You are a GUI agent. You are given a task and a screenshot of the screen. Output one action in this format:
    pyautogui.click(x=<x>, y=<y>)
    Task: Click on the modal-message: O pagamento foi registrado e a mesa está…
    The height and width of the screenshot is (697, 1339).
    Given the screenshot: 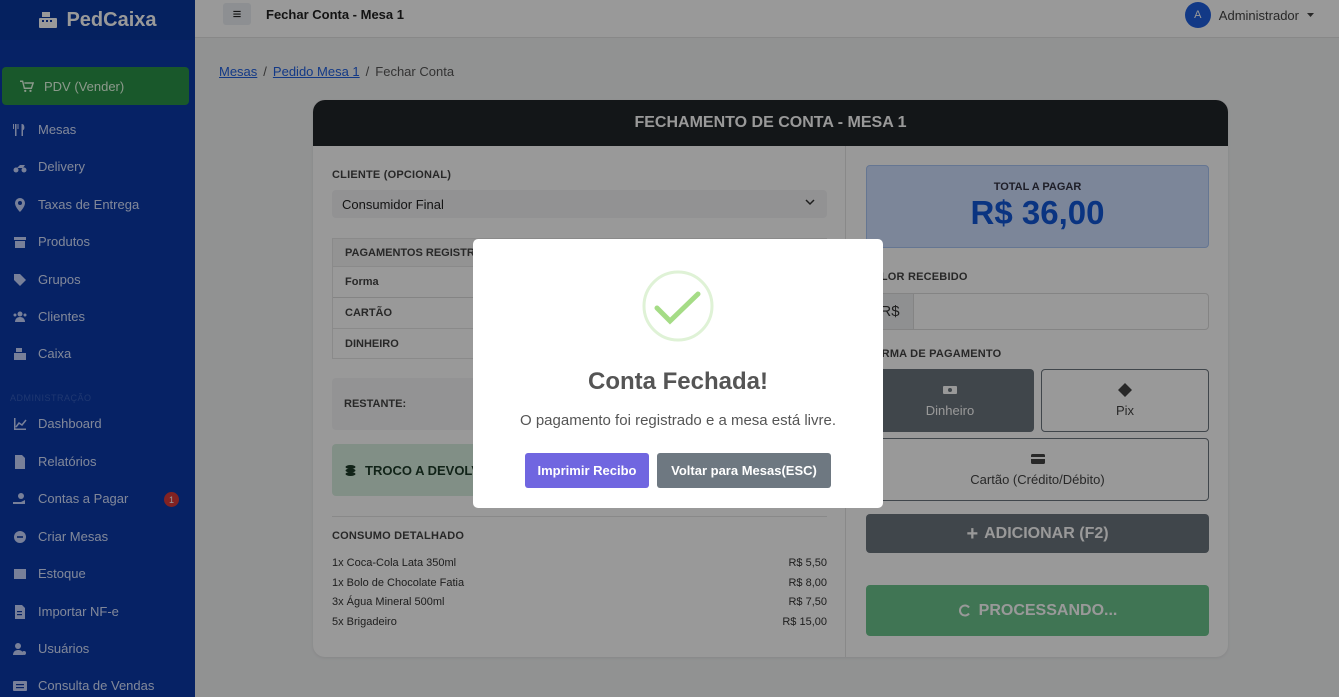 What is the action you would take?
    pyautogui.click(x=678, y=420)
    